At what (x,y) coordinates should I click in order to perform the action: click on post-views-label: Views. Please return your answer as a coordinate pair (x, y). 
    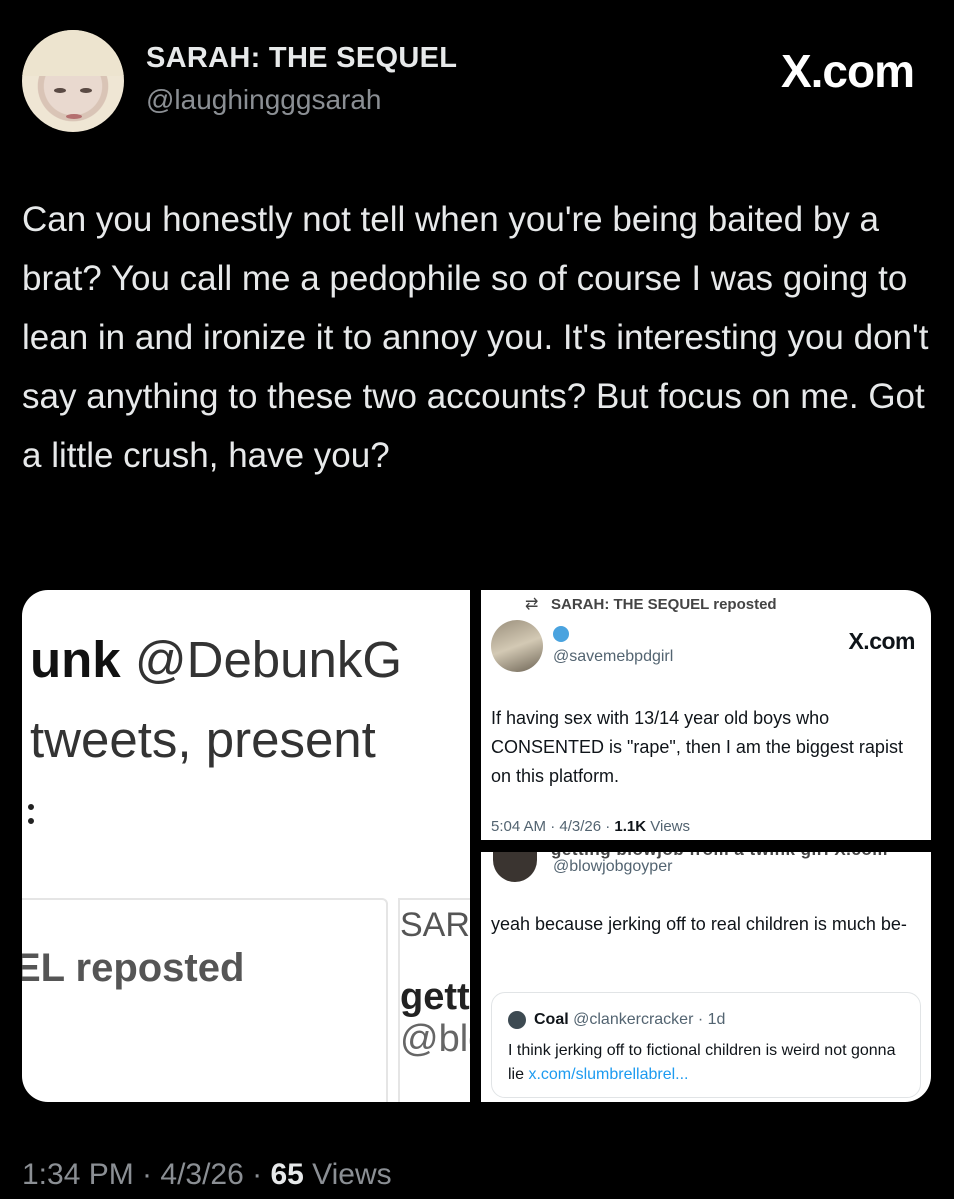
    Looking at the image, I should click on (347, 1174).